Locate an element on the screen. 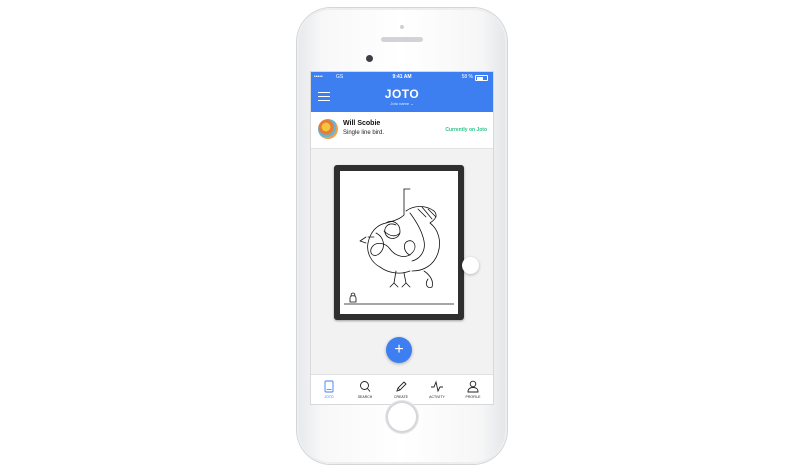 The width and height of the screenshot is (800, 468). drawing-canvas is located at coordinates (399, 242).